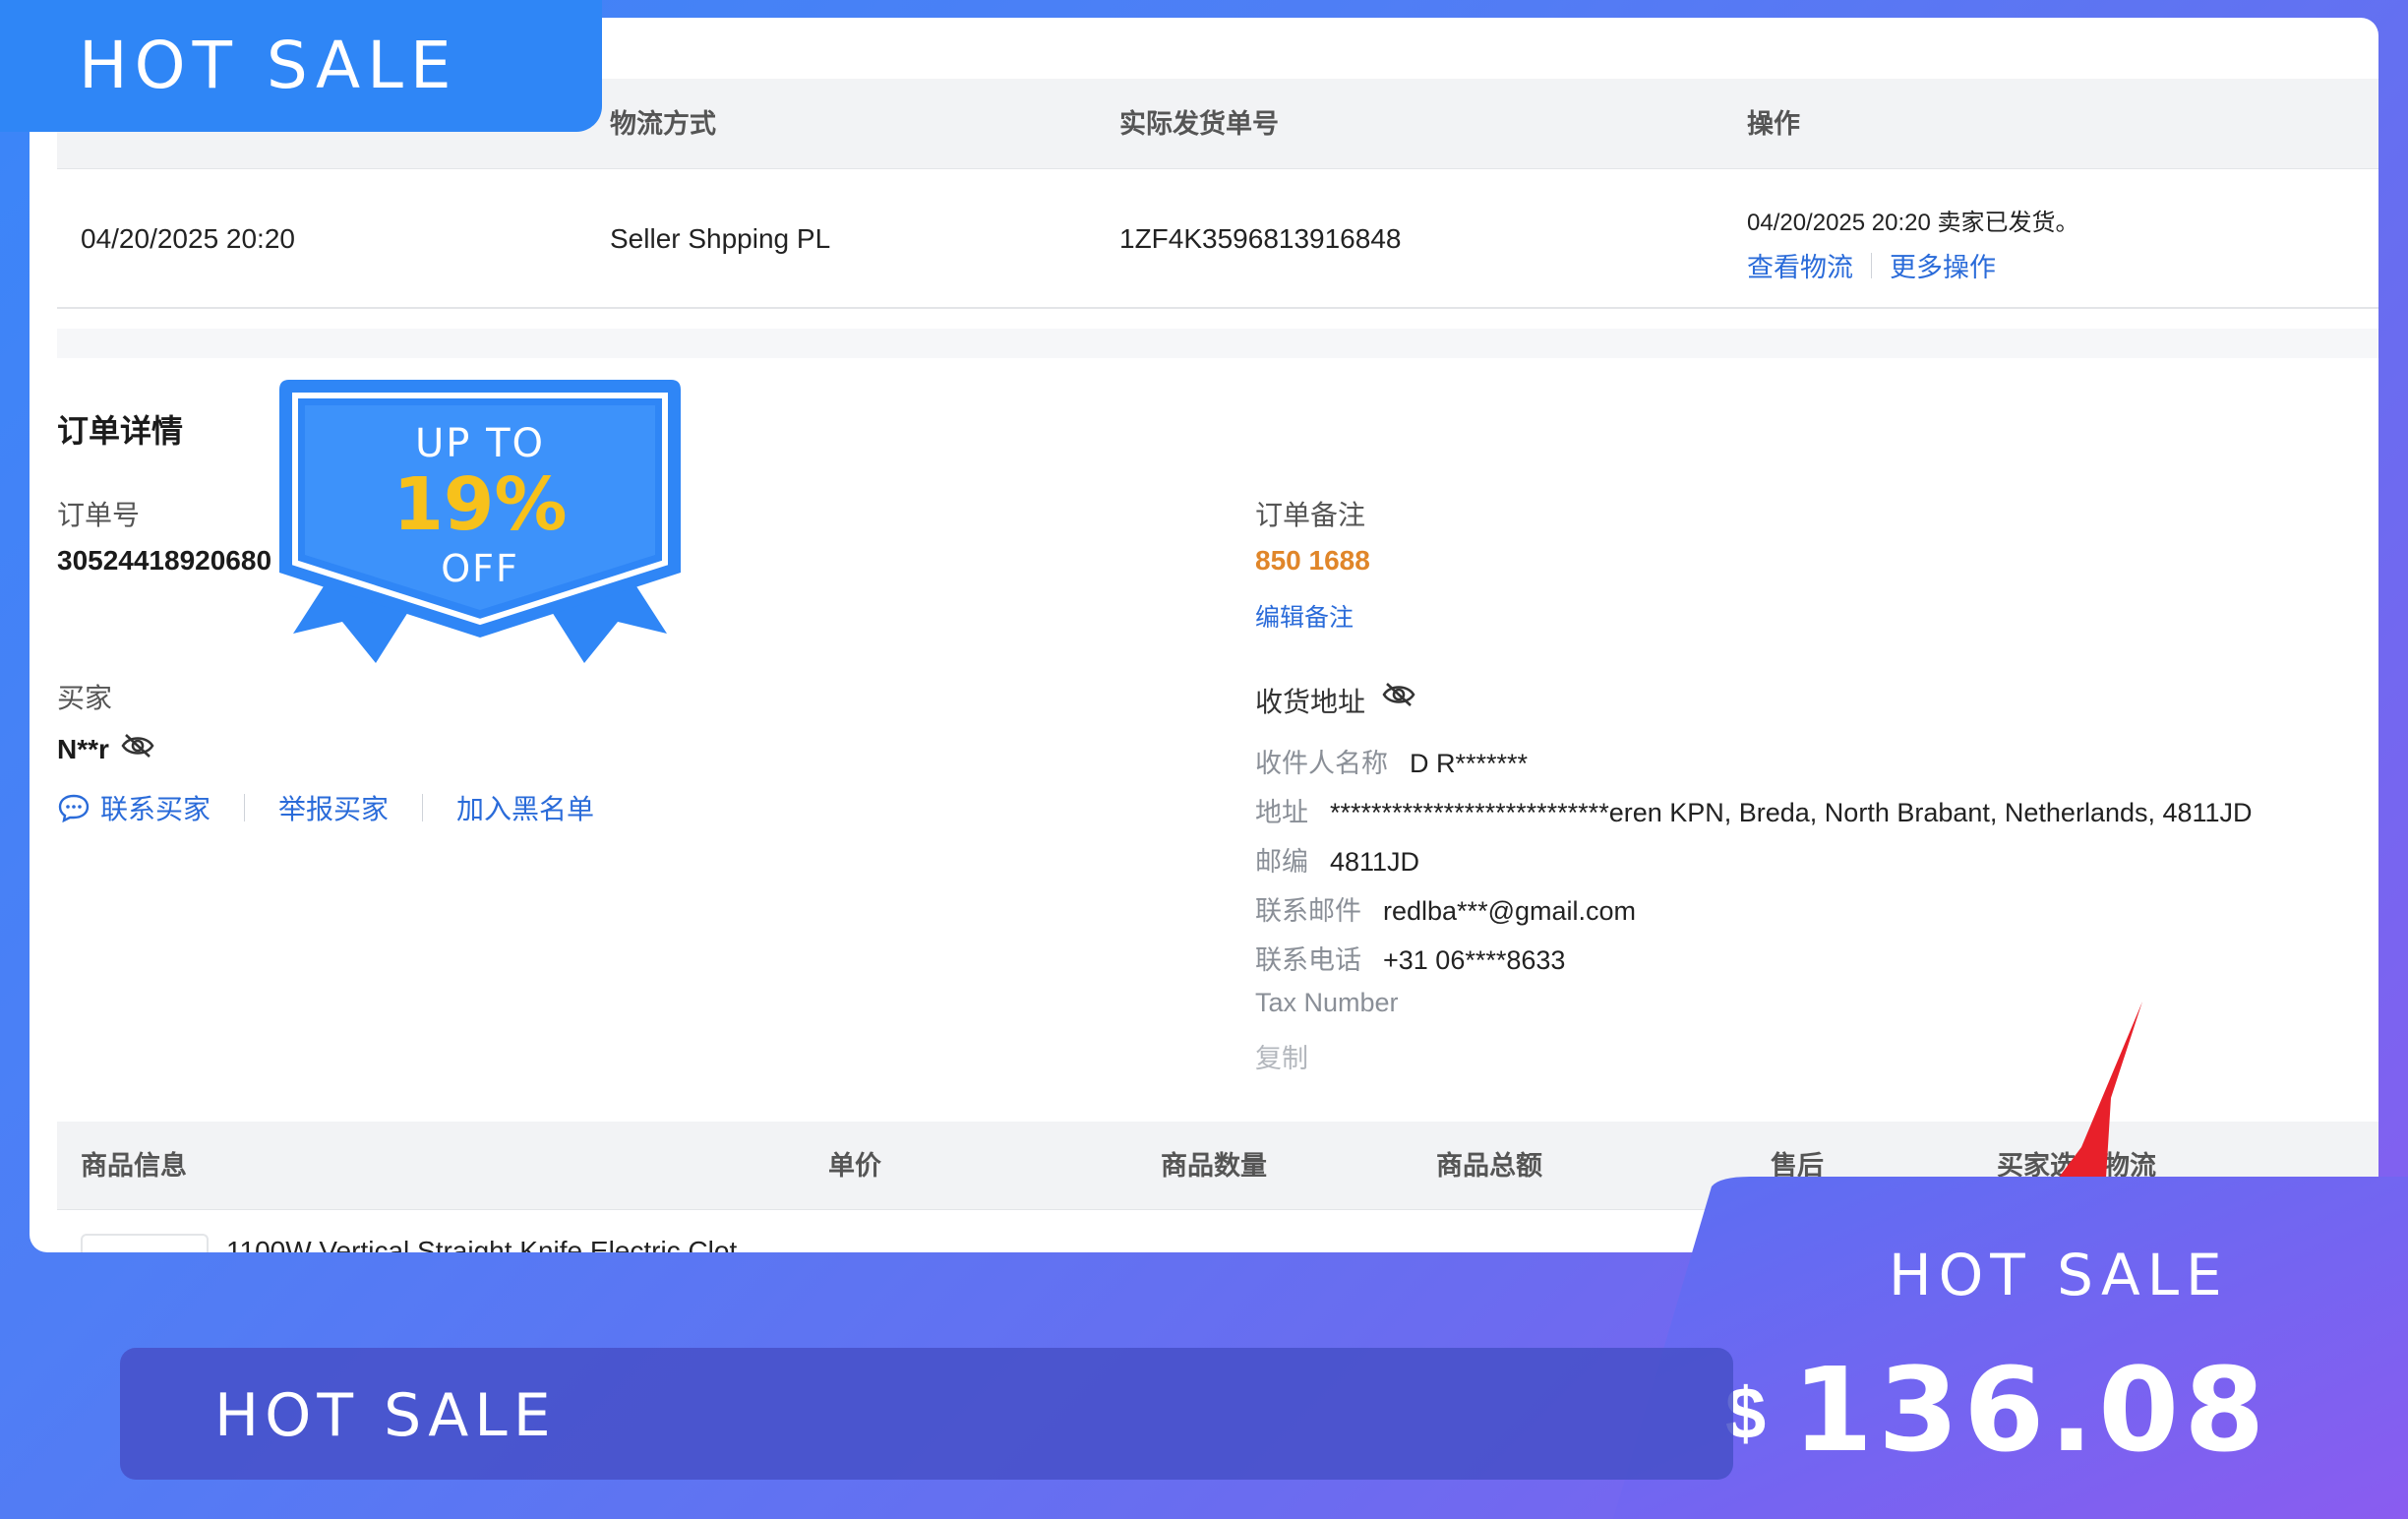 This screenshot has height=1519, width=2408. Describe the element at coordinates (2031, 1410) in the screenshot. I see `price-value: 136.08` at that location.